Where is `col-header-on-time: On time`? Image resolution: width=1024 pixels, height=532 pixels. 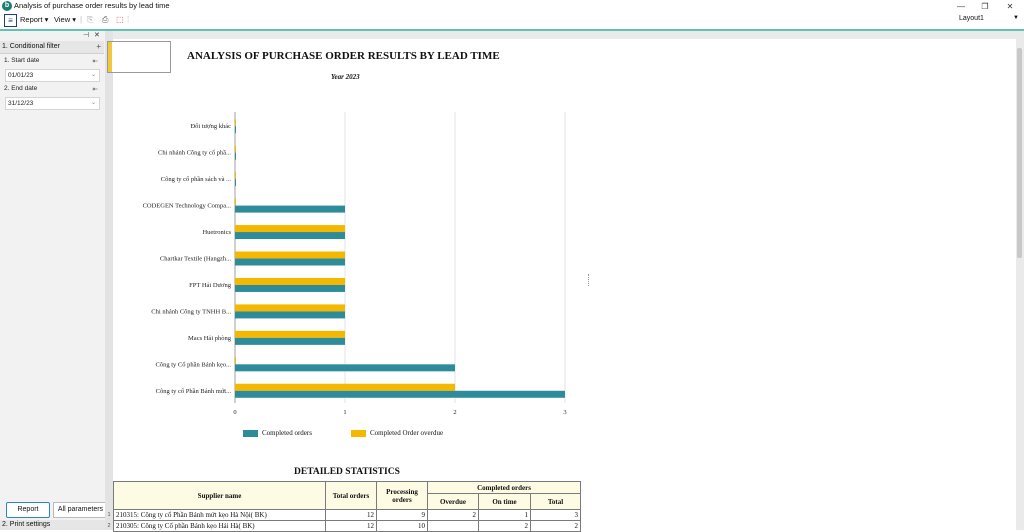
col-header-on-time: On time is located at coordinates (504, 501).